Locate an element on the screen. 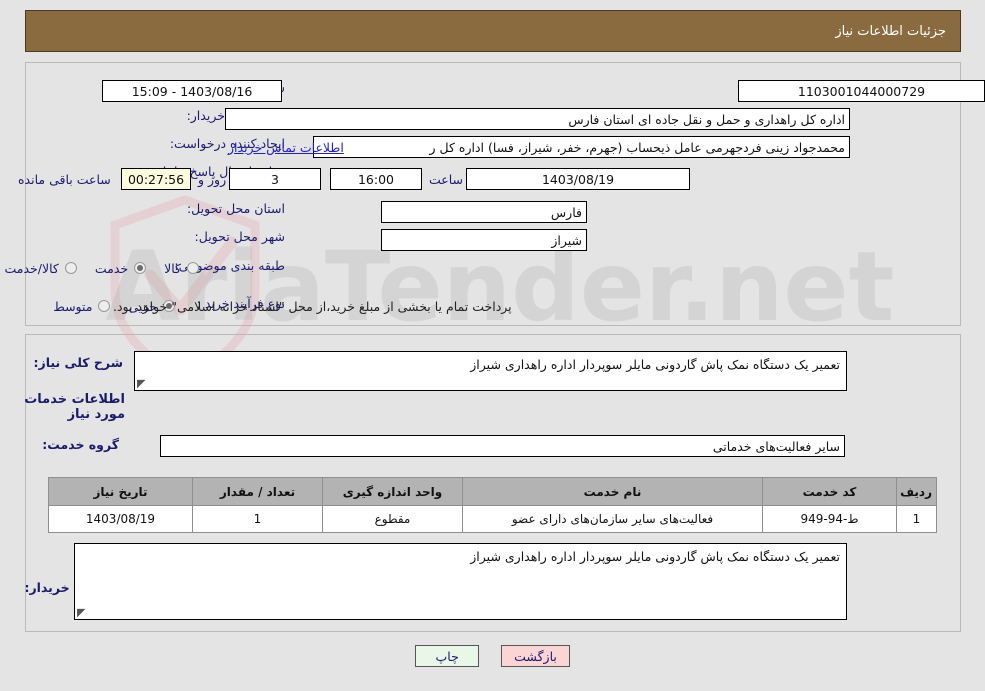 This screenshot has width=985, height=691. category-option-1: خدمت is located at coordinates (112, 268).